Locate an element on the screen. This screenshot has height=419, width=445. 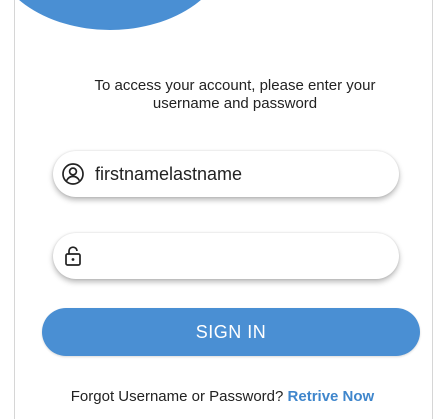
forgot-prompt: Forgot Username or Password? is located at coordinates (177, 396).